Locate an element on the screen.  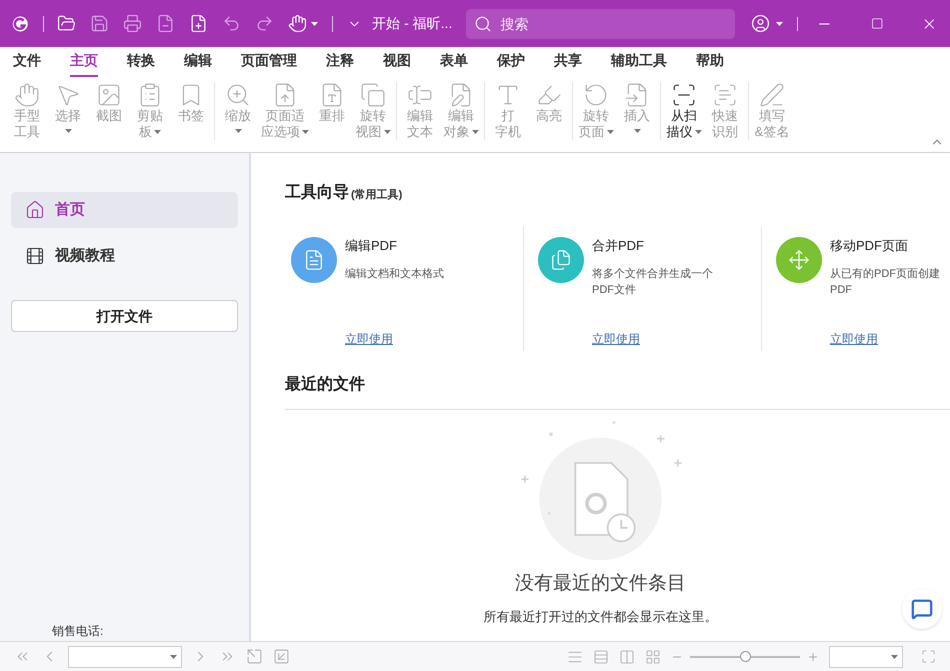
section-title: 最近的文件 is located at coordinates (325, 384).